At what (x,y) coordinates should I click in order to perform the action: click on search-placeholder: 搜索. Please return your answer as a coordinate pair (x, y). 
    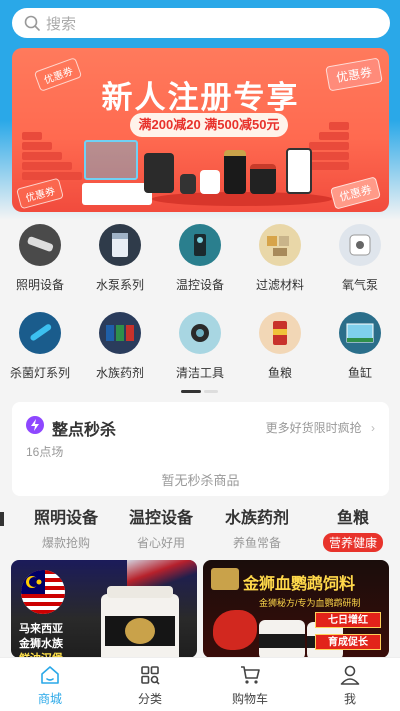
    Looking at the image, I should click on (61, 24).